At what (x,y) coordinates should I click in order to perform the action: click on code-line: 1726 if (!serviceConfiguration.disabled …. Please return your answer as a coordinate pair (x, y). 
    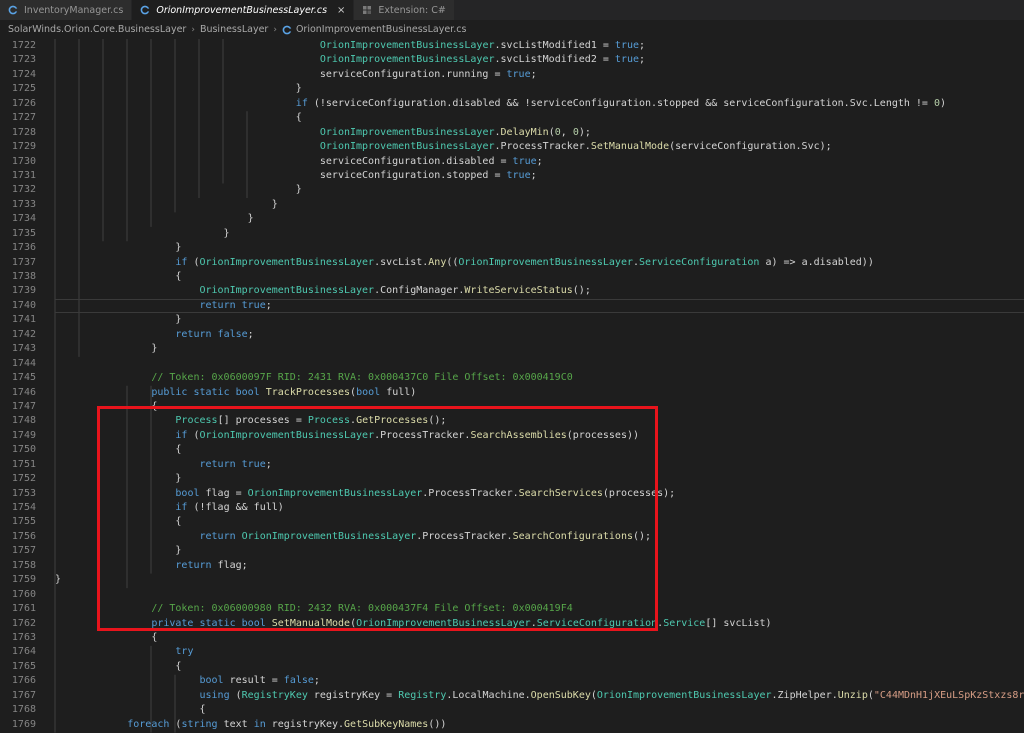
    Looking at the image, I should click on (512, 104).